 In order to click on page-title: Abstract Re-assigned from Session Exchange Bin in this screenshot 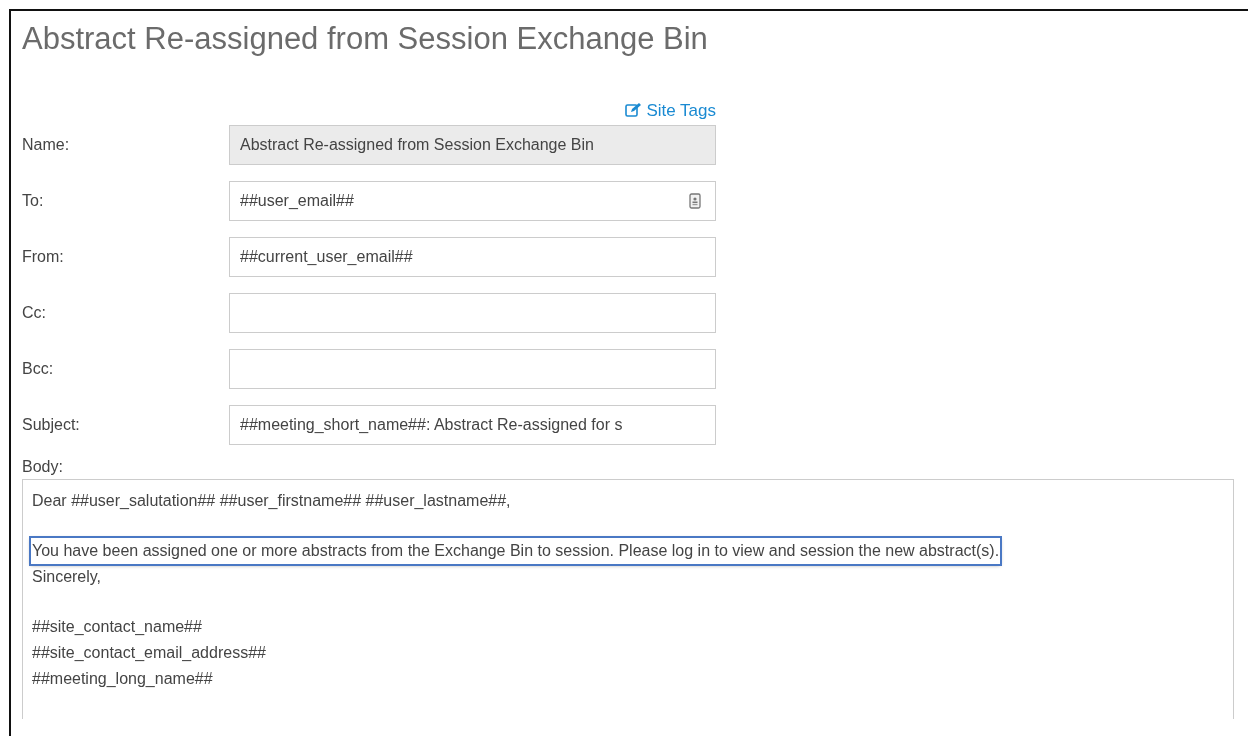, I will do `click(365, 39)`.